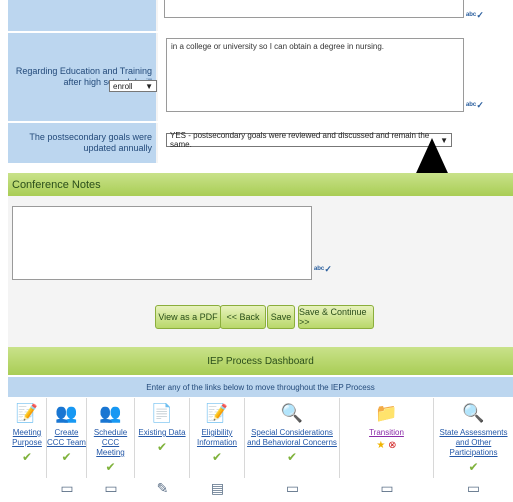 The image size is (513, 502). What do you see at coordinates (243, 317) in the screenshot?
I see `back-button: << Back` at bounding box center [243, 317].